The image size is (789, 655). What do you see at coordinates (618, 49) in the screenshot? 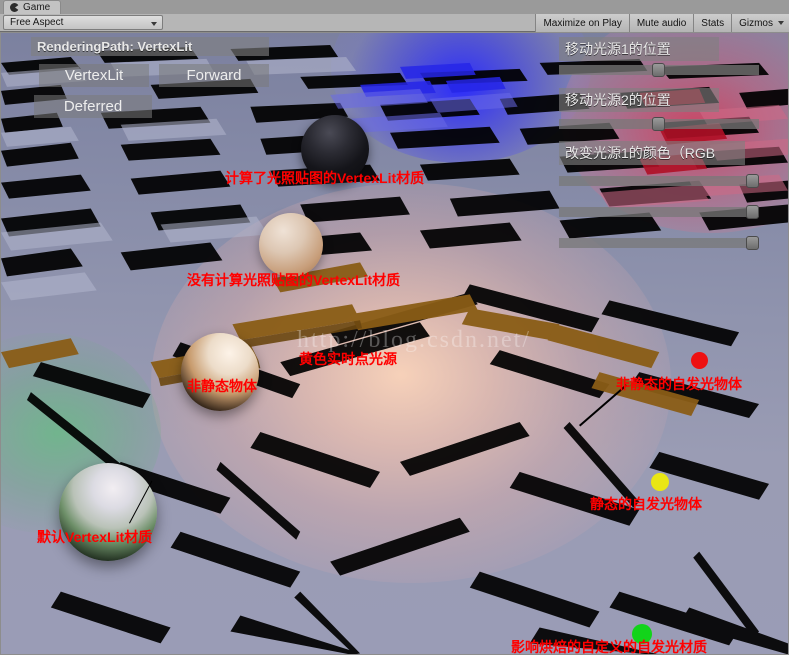
I see `light1-position-label-text: 移动光源1的位置` at bounding box center [618, 49].